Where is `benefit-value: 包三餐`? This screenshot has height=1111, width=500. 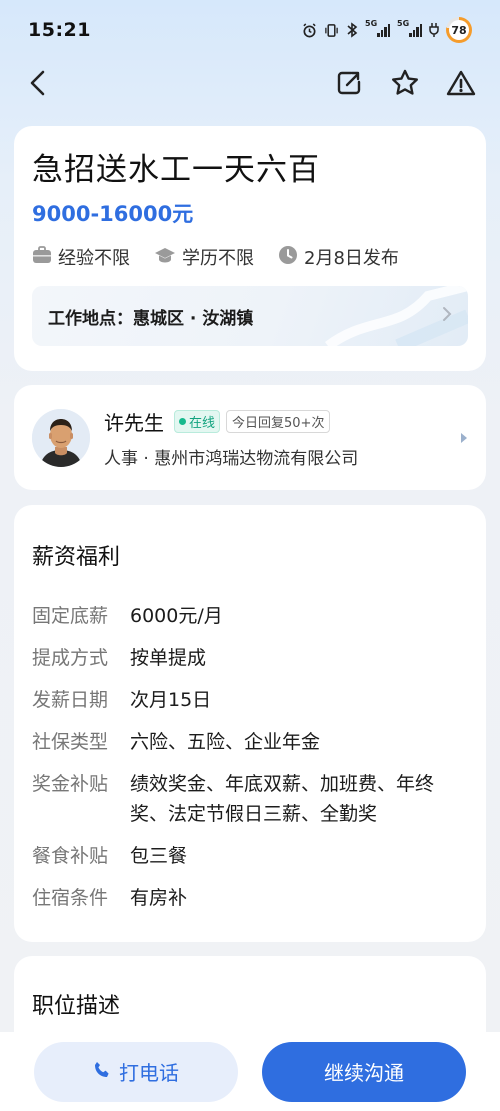 benefit-value: 包三餐 is located at coordinates (159, 856).